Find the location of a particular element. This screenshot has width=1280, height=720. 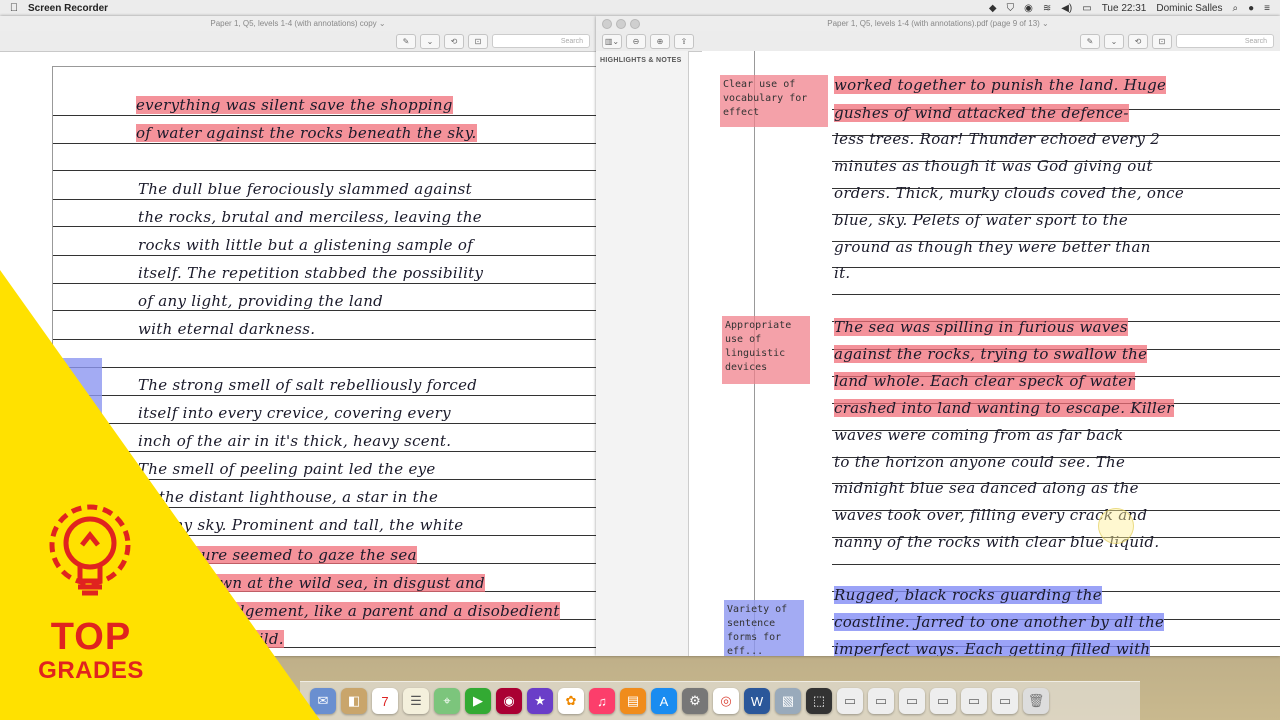

system-preferences-icon: ⚙ is located at coordinates (695, 701).